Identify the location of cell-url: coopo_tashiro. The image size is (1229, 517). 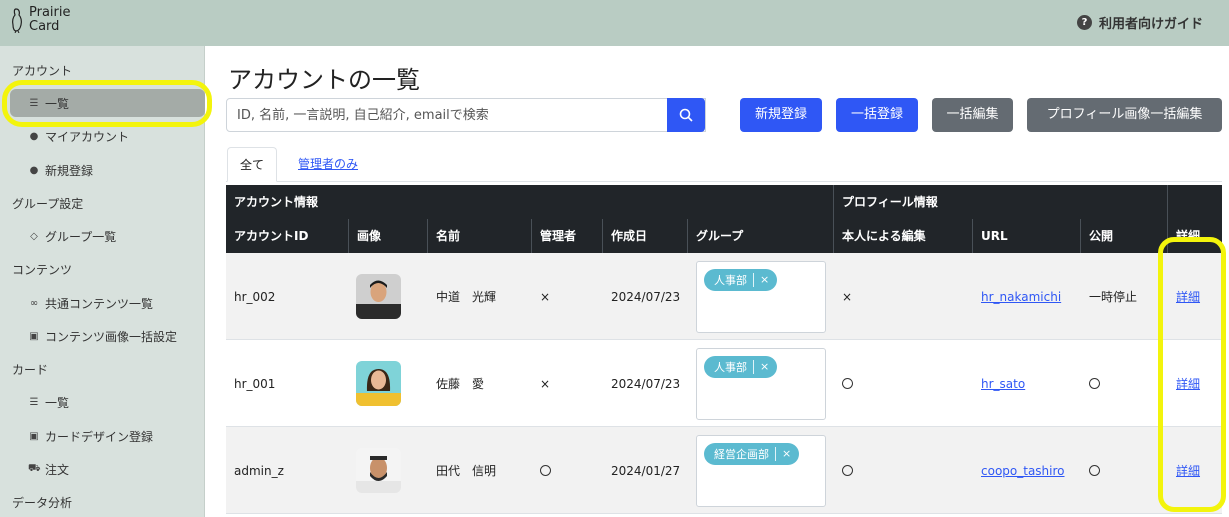
(1027, 470).